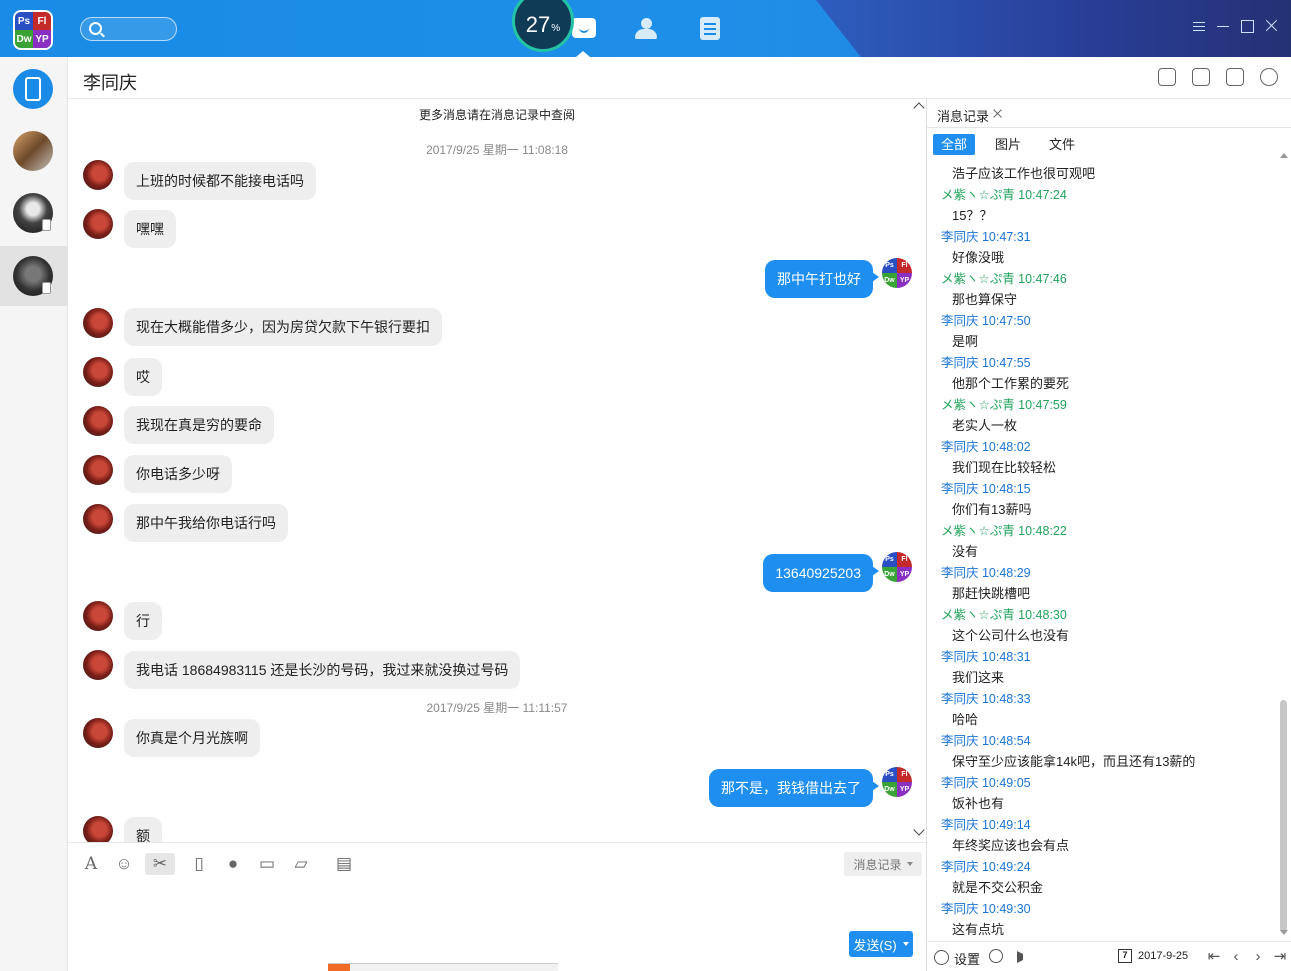 This screenshot has width=1291, height=971. I want to click on message-history-button: 消息记录, so click(883, 864).